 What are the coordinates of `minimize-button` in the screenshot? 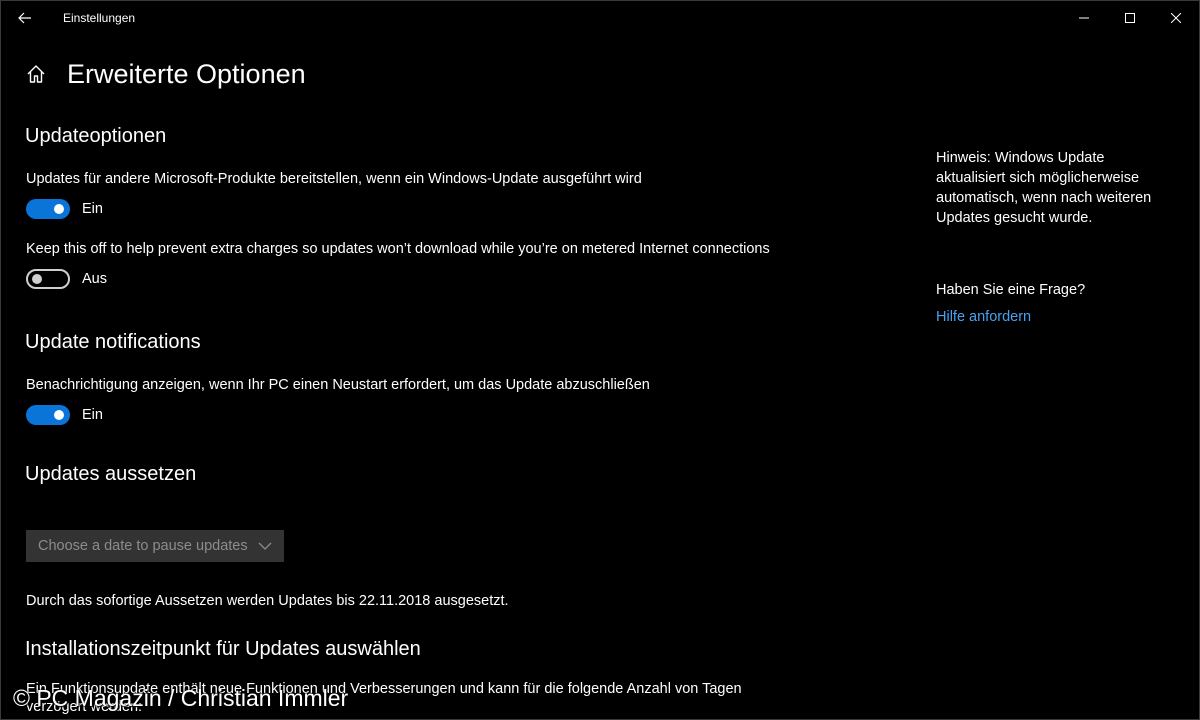 It's located at (1084, 18).